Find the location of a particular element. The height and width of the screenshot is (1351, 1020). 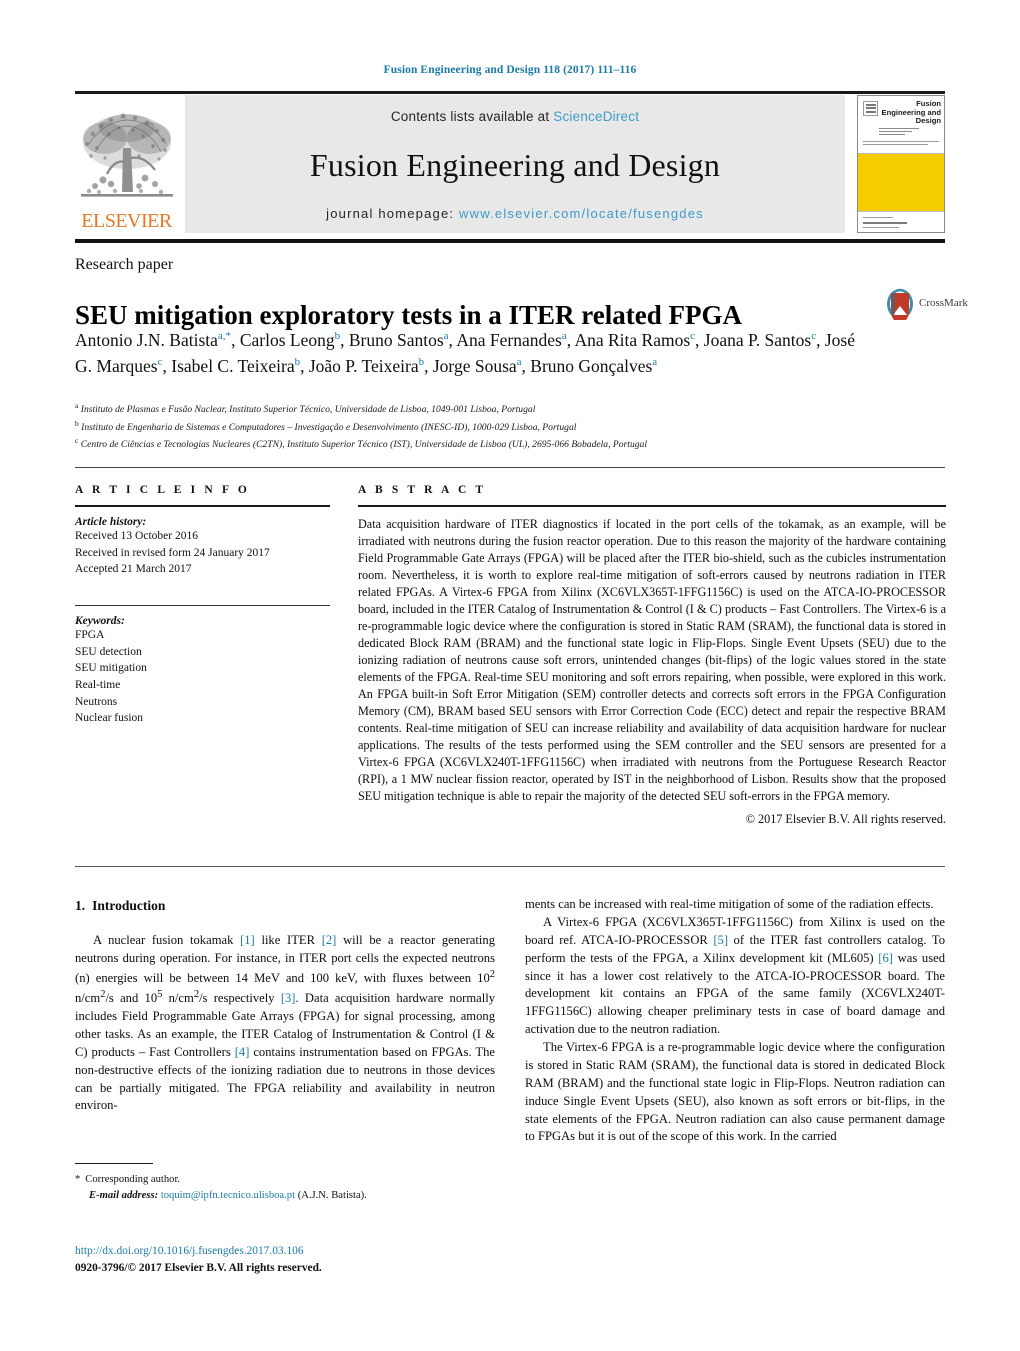

document-type: Research paper is located at coordinates (124, 264).